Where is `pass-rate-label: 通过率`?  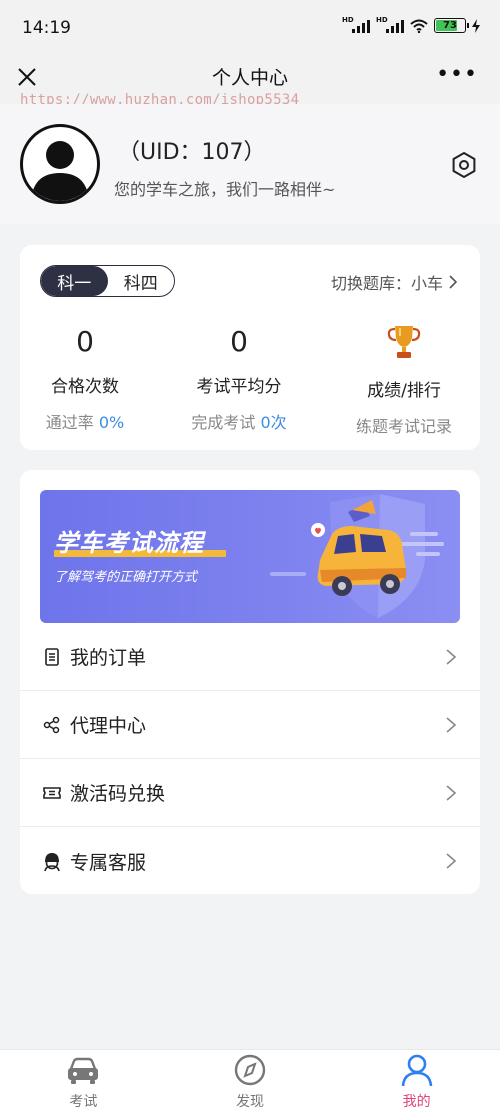 pass-rate-label: 通过率 is located at coordinates (69, 422).